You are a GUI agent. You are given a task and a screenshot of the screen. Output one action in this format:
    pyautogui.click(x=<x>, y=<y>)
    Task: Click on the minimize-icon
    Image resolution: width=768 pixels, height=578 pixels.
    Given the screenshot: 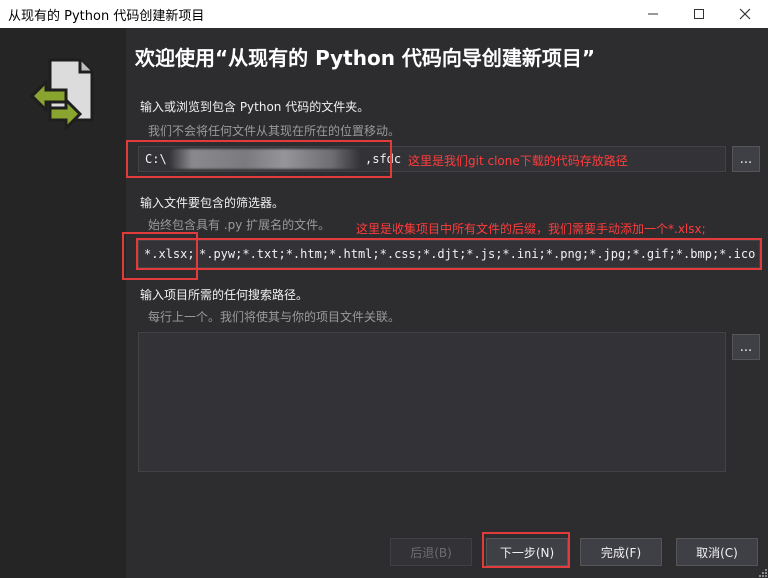 What is the action you would take?
    pyautogui.click(x=653, y=14)
    